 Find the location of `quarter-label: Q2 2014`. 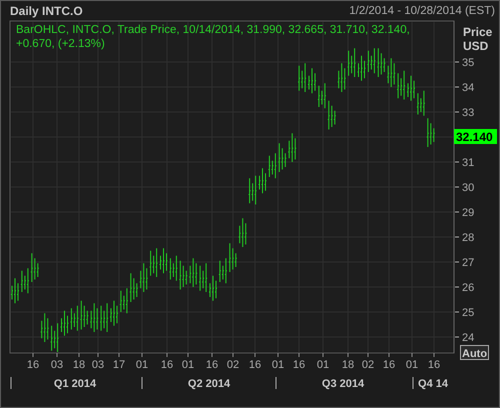

quarter-label: Q2 2014 is located at coordinates (209, 384).